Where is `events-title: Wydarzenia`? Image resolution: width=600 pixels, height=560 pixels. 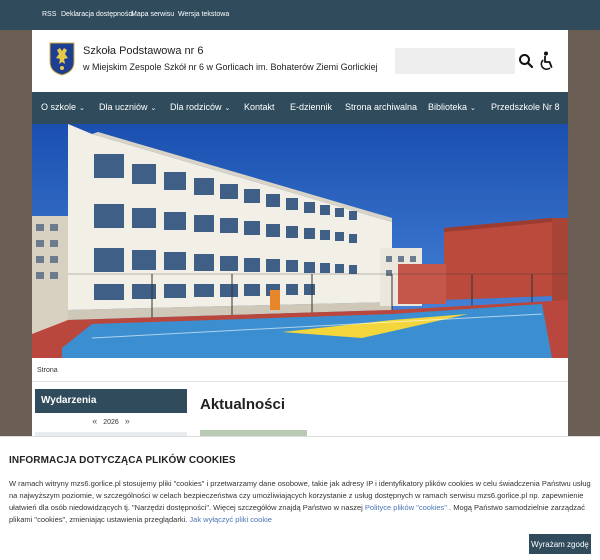 events-title: Wydarzenia is located at coordinates (69, 400).